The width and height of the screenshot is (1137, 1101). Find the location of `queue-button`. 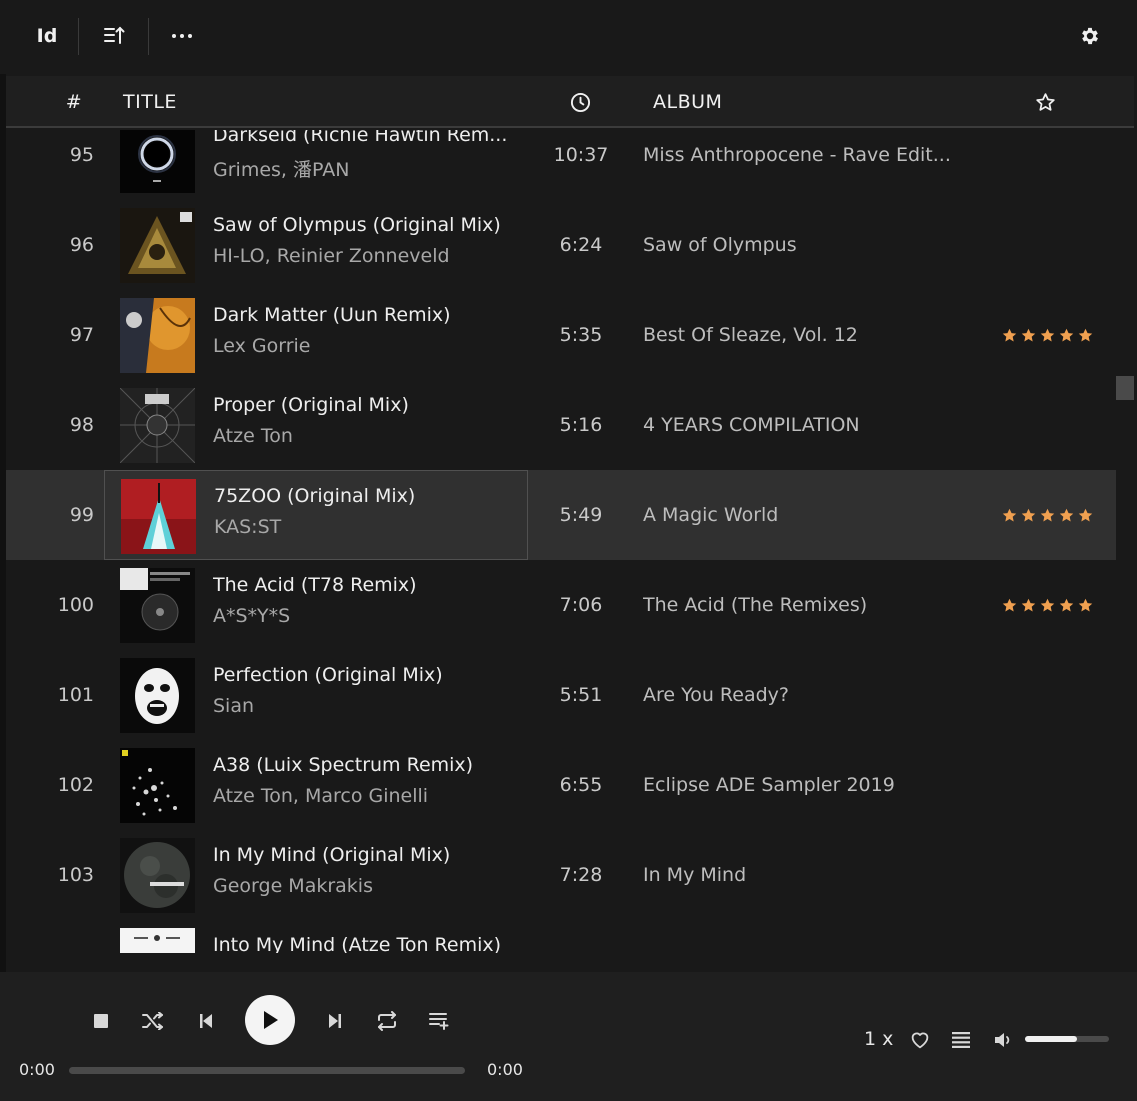

queue-button is located at coordinates (439, 1021).